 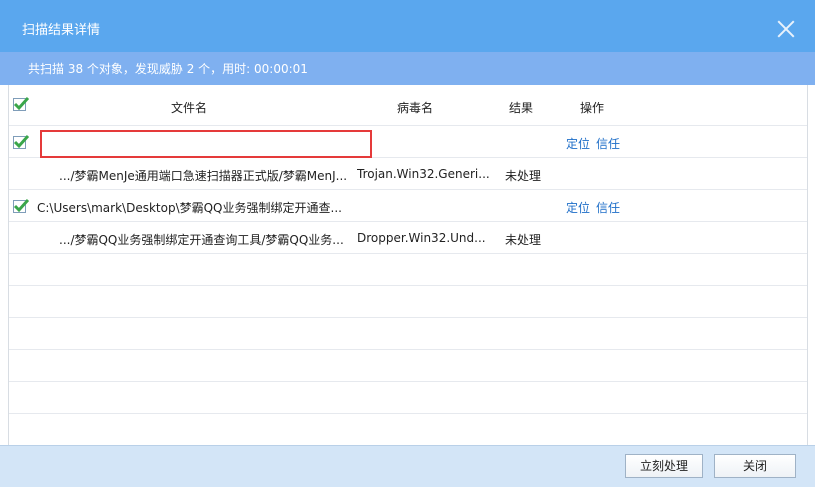 I want to click on header-filename: 文件名, so click(x=189, y=108).